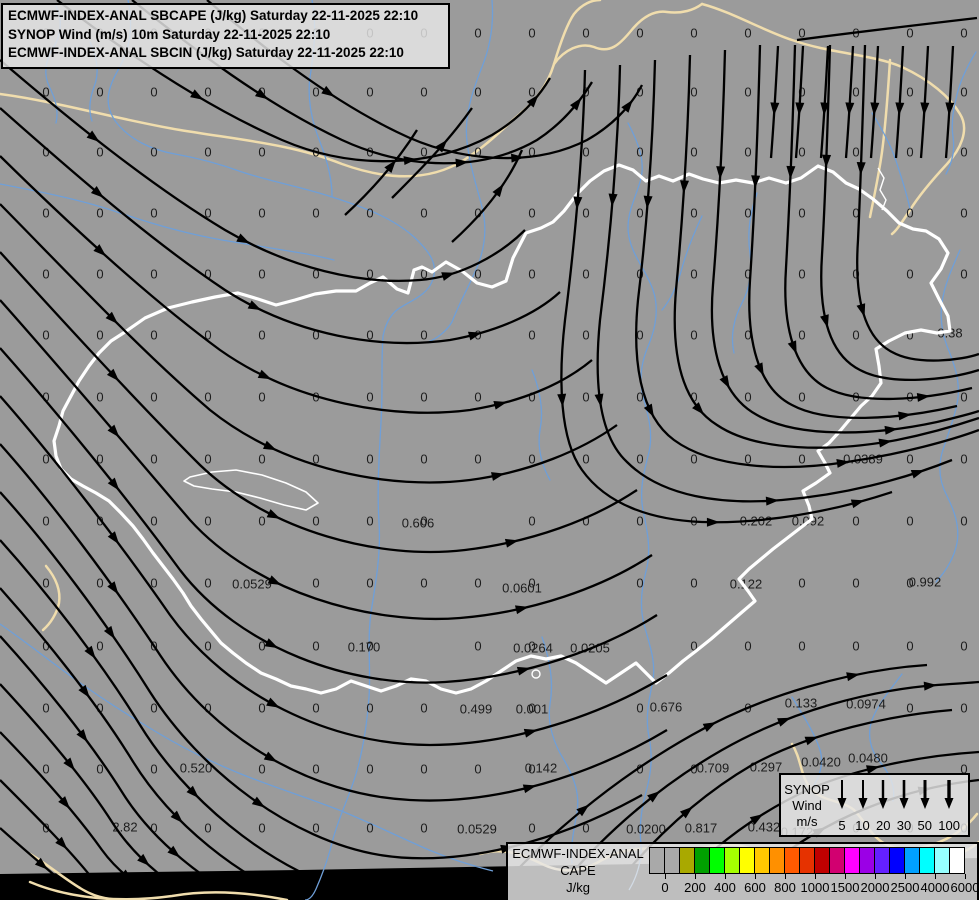  What do you see at coordinates (477, 829) in the screenshot?
I see `special-value: 0.0529` at bounding box center [477, 829].